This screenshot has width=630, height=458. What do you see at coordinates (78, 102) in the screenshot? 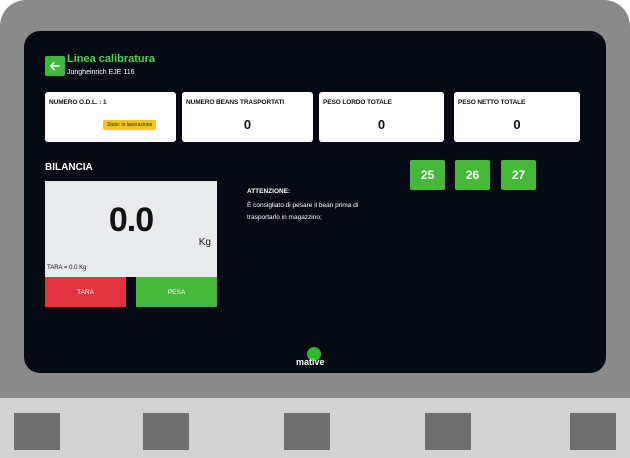
I see `card-odl-label: NUMERO O.D.L. : 1` at bounding box center [78, 102].